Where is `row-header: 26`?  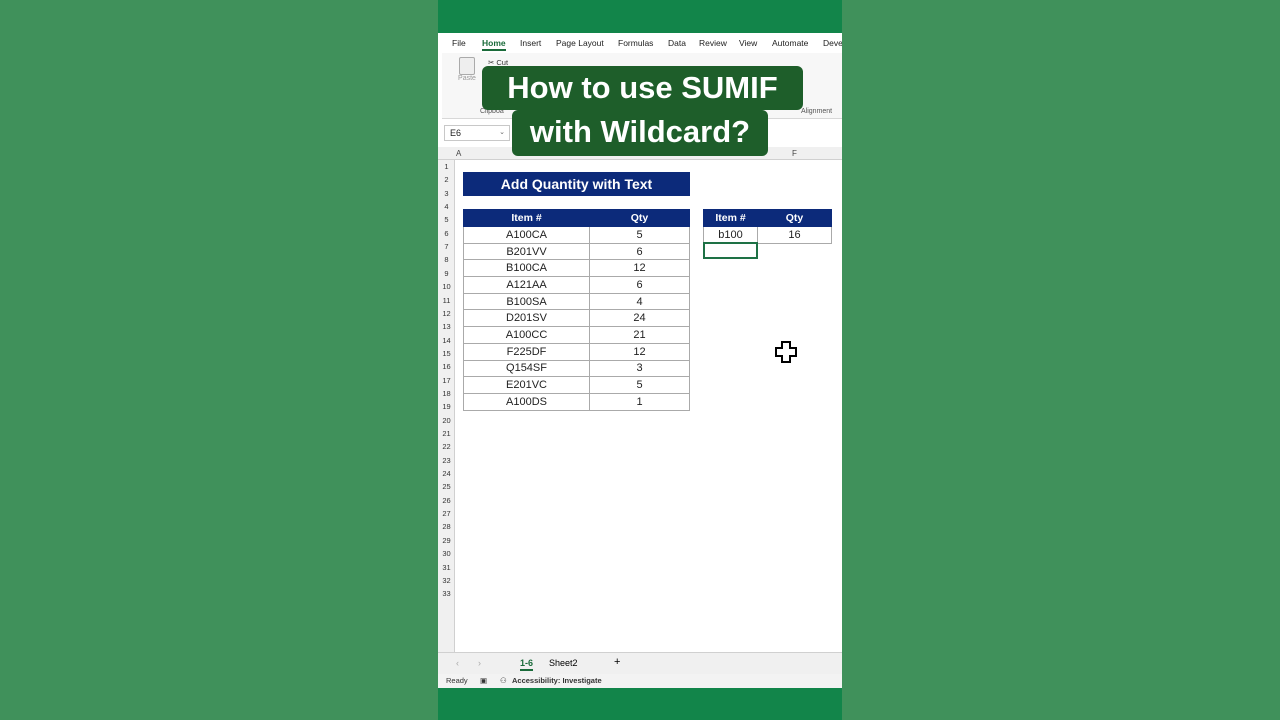 row-header: 26 is located at coordinates (446, 500).